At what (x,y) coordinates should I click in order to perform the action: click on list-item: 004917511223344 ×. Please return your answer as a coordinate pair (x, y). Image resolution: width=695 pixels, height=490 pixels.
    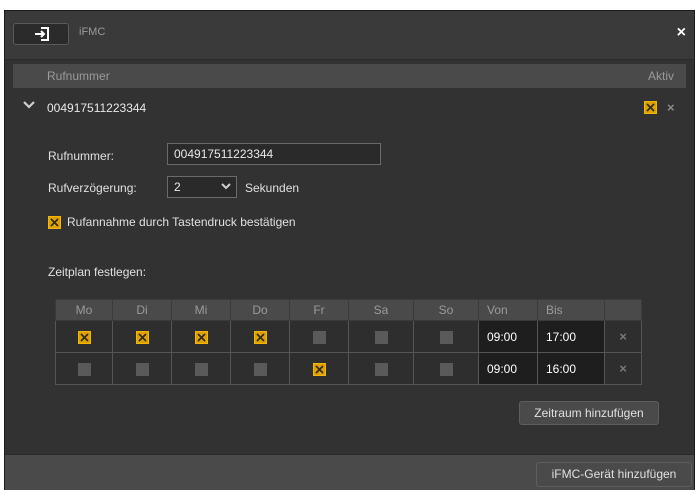
    Looking at the image, I should click on (349, 108).